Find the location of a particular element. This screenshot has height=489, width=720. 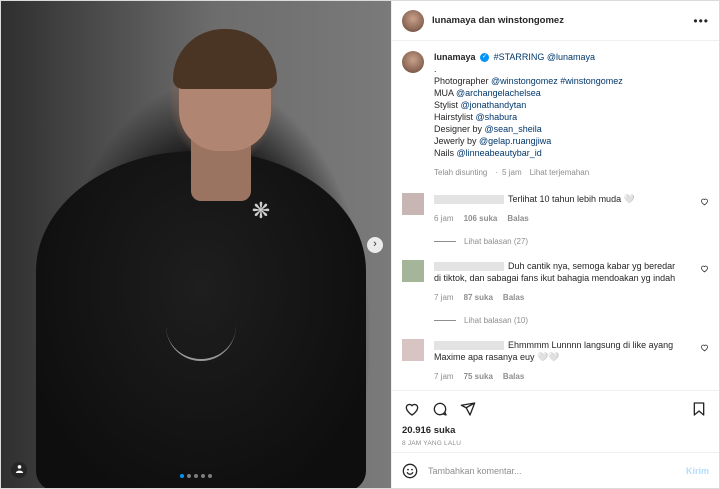

credit-link: @archangelachelsea is located at coordinates (498, 93).